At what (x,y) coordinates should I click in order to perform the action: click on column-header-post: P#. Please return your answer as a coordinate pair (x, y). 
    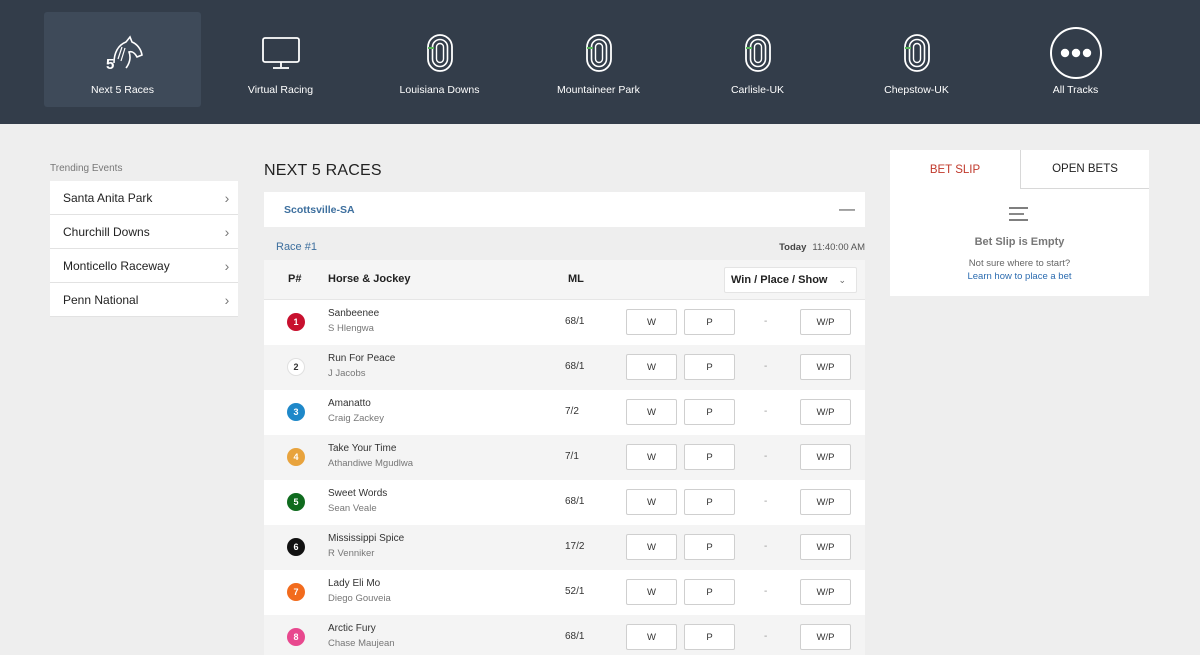
    Looking at the image, I should click on (295, 279).